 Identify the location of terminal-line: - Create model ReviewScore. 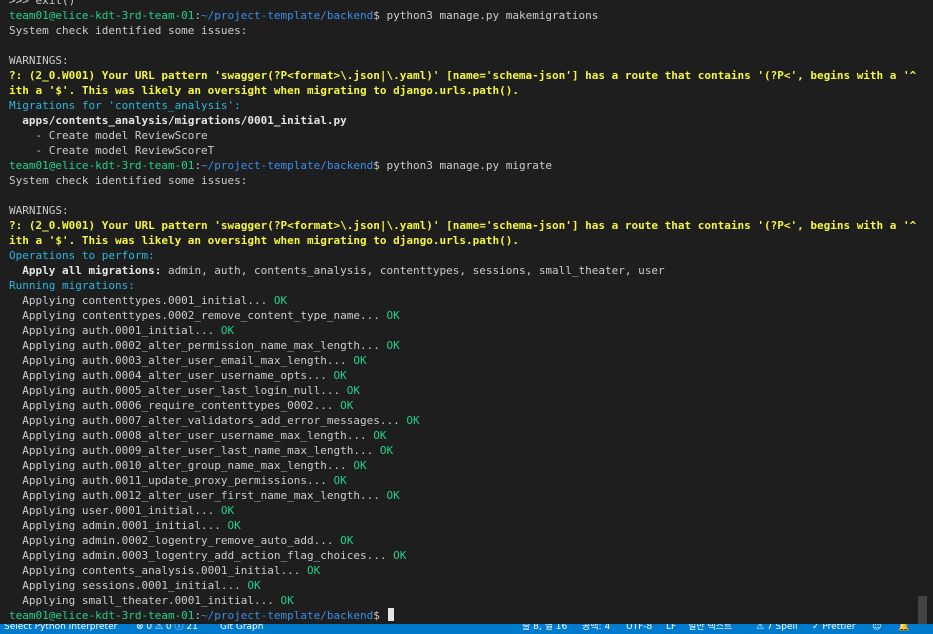
(463, 135).